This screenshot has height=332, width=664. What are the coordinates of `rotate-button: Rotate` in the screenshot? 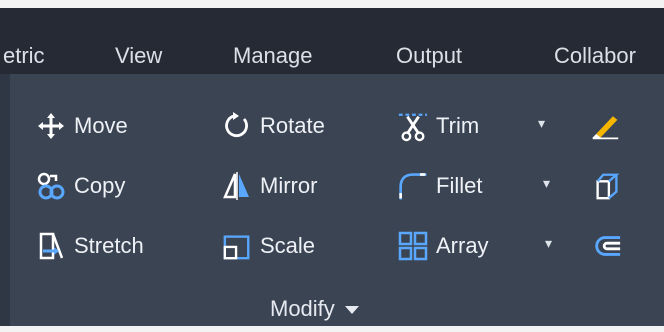 It's located at (273, 126).